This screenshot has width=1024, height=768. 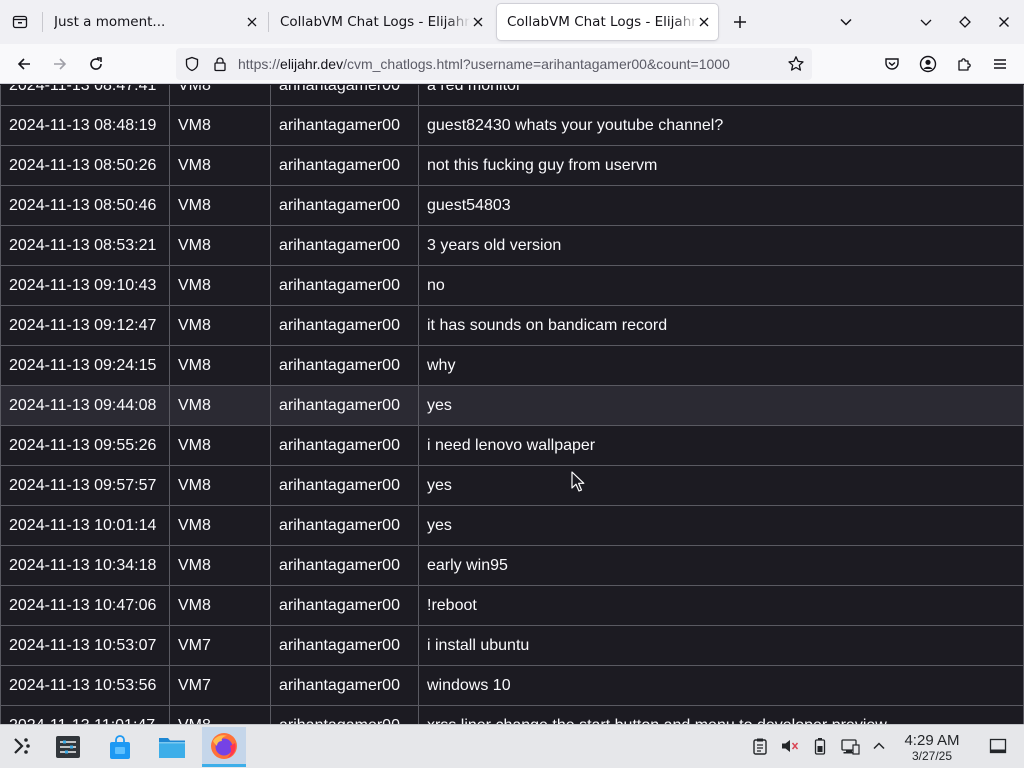 I want to click on show-hidden-icons-button, so click(x=879, y=746).